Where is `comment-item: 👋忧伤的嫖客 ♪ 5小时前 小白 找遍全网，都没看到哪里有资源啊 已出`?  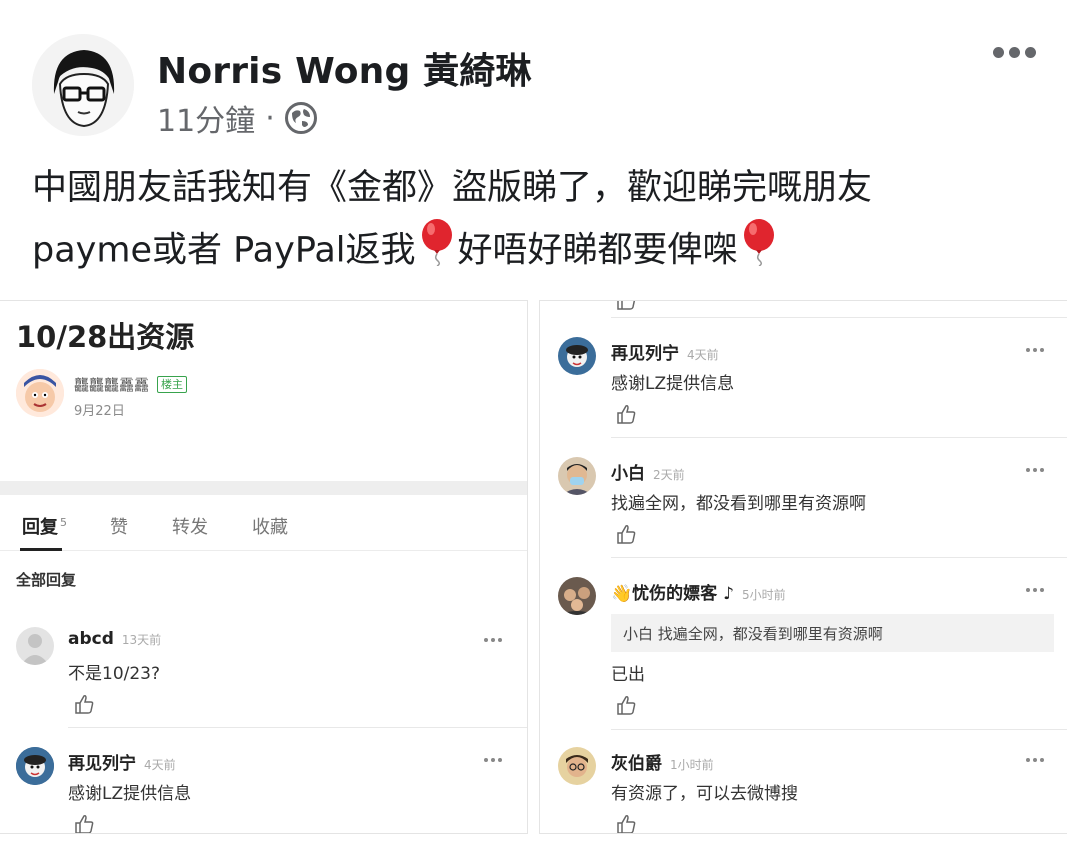 comment-item: 👋忧伤的嫖客 ♪ 5小时前 小白 找遍全网，都没看到哪里有资源啊 已出 is located at coordinates (803, 649).